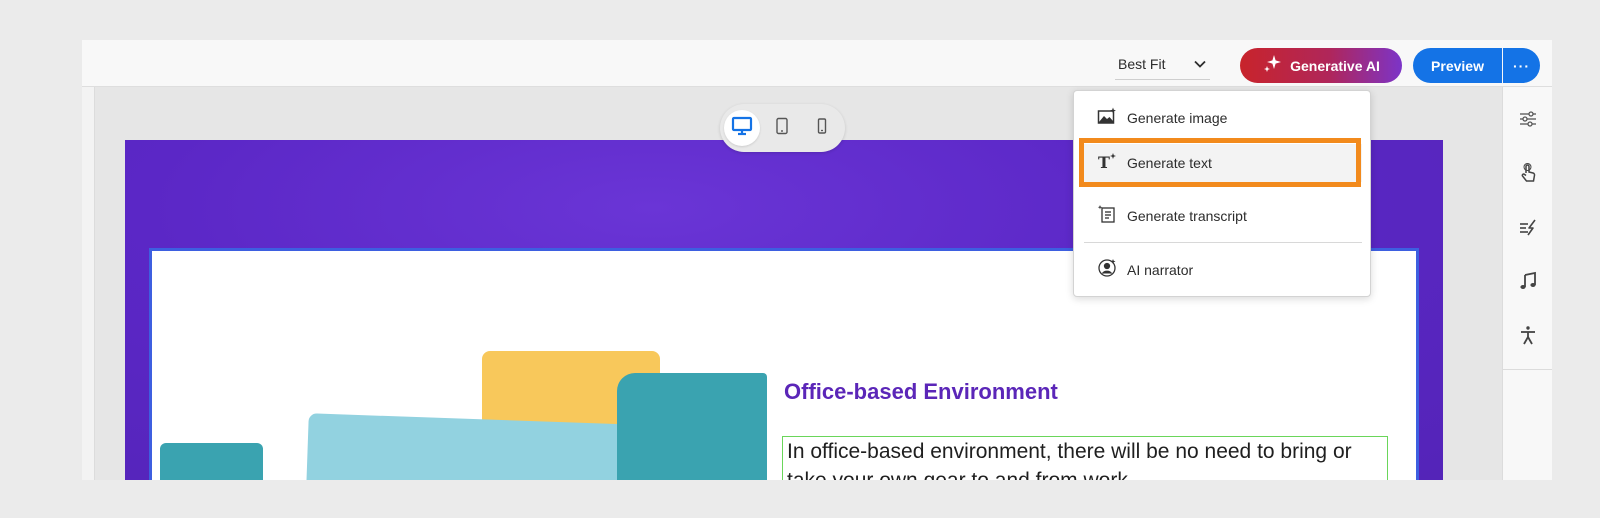  I want to click on zoom-dropdown: Best Fit, so click(1162, 64).